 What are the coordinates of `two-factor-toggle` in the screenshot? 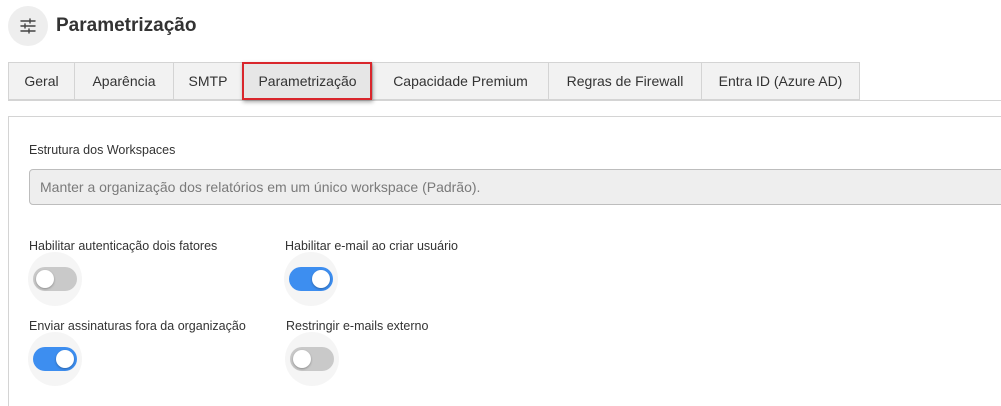 It's located at (55, 279).